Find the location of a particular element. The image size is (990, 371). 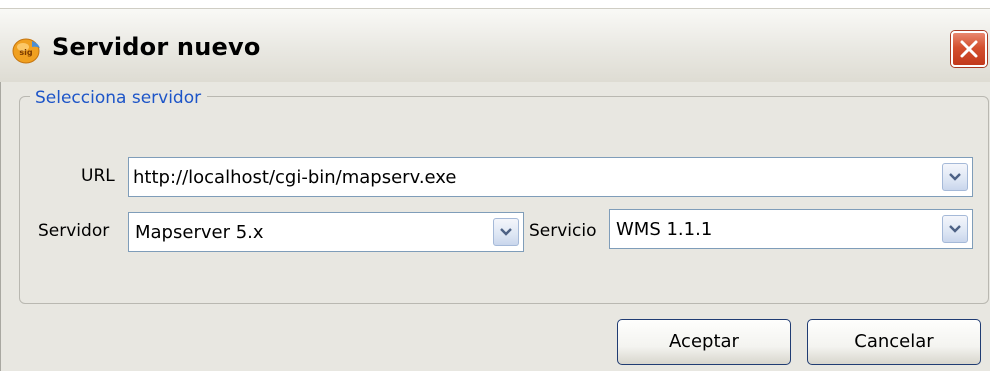

servidor-dropdown-button is located at coordinates (506, 232).